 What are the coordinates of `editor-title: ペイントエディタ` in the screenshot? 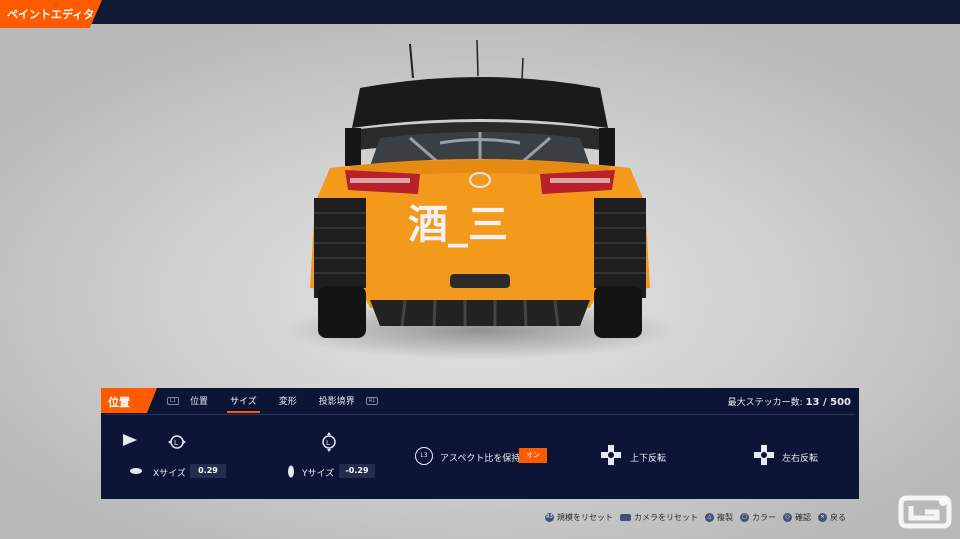 It's located at (51, 14).